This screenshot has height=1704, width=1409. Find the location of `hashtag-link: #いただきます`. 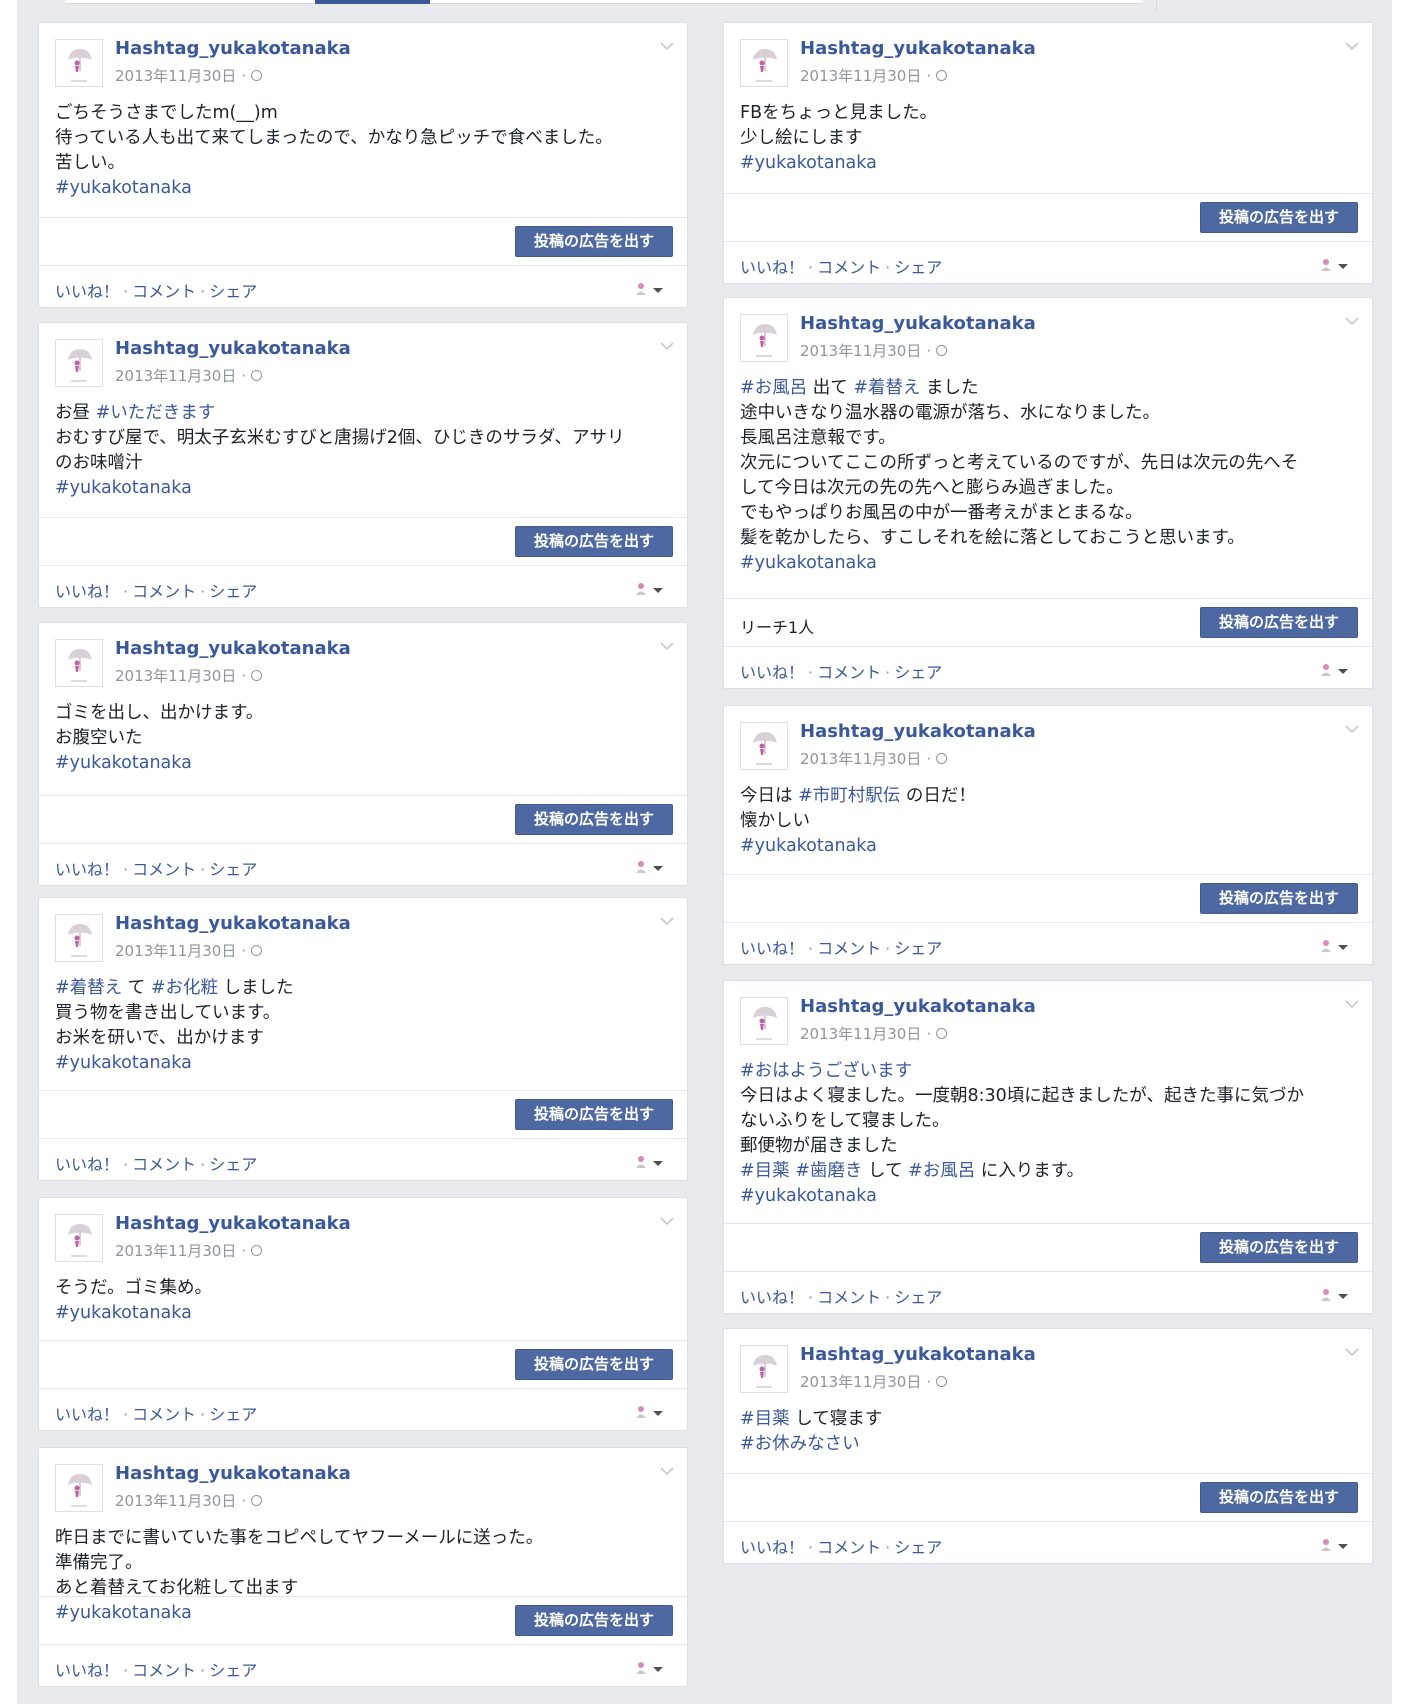

hashtag-link: #いただきます is located at coordinates (156, 413).